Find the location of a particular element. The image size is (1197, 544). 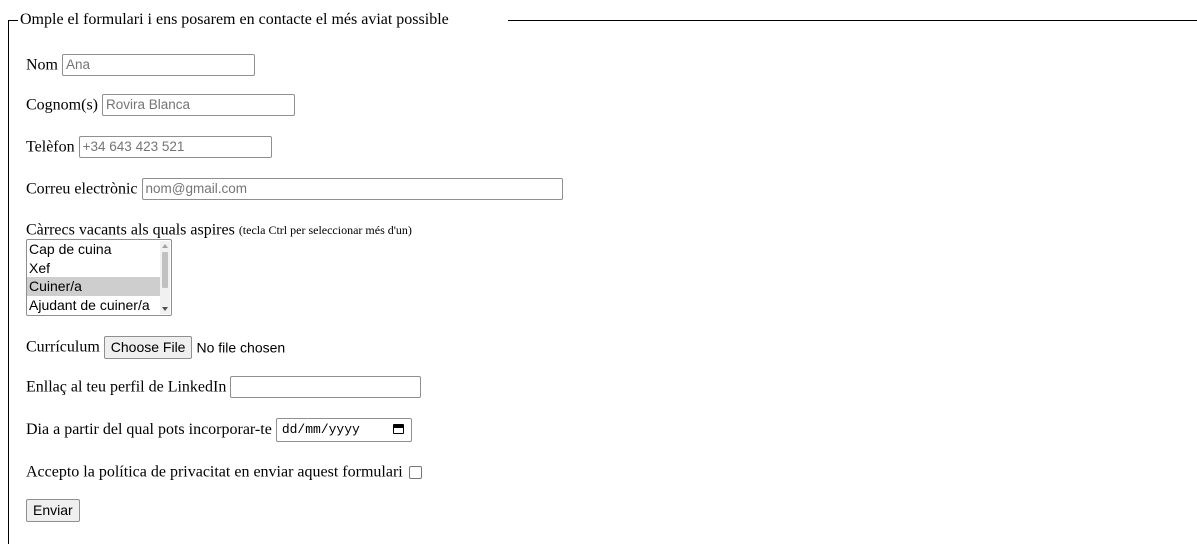

date-input: dd/mm/yyyy is located at coordinates (343, 430).